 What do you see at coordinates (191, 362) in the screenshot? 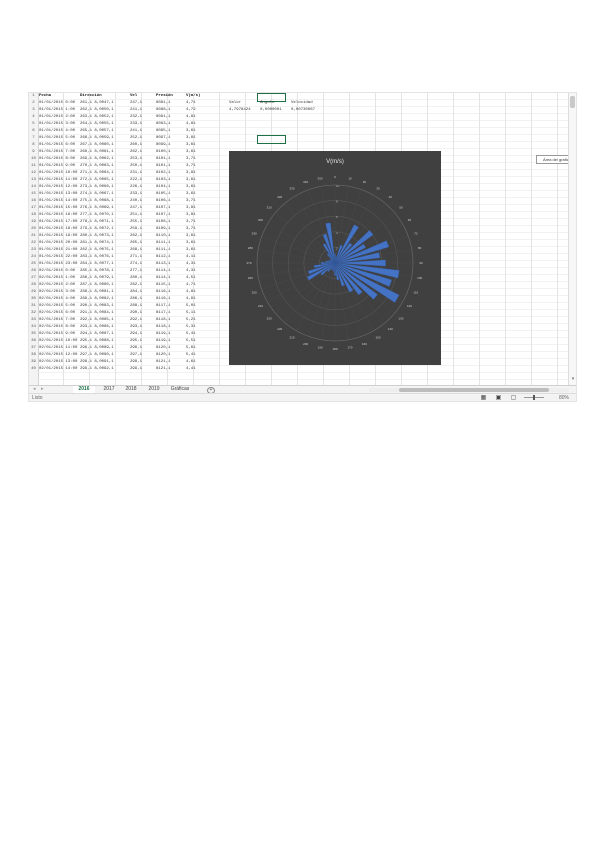
I see `table-cell: 4,61` at bounding box center [191, 362].